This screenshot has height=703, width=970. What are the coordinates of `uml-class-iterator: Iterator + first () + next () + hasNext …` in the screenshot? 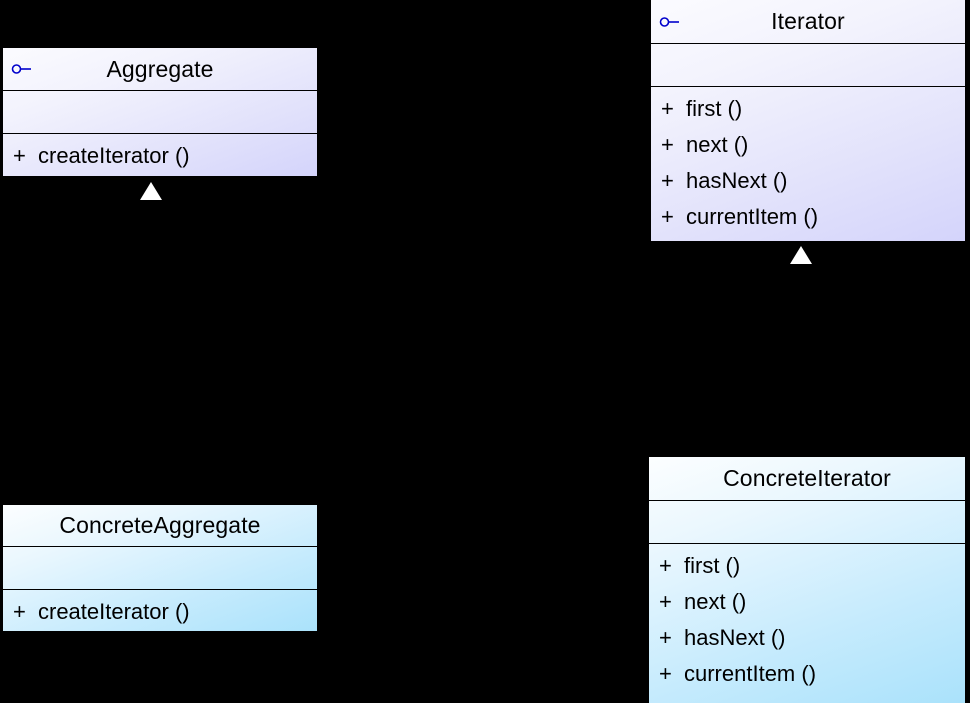 It's located at (808, 121).